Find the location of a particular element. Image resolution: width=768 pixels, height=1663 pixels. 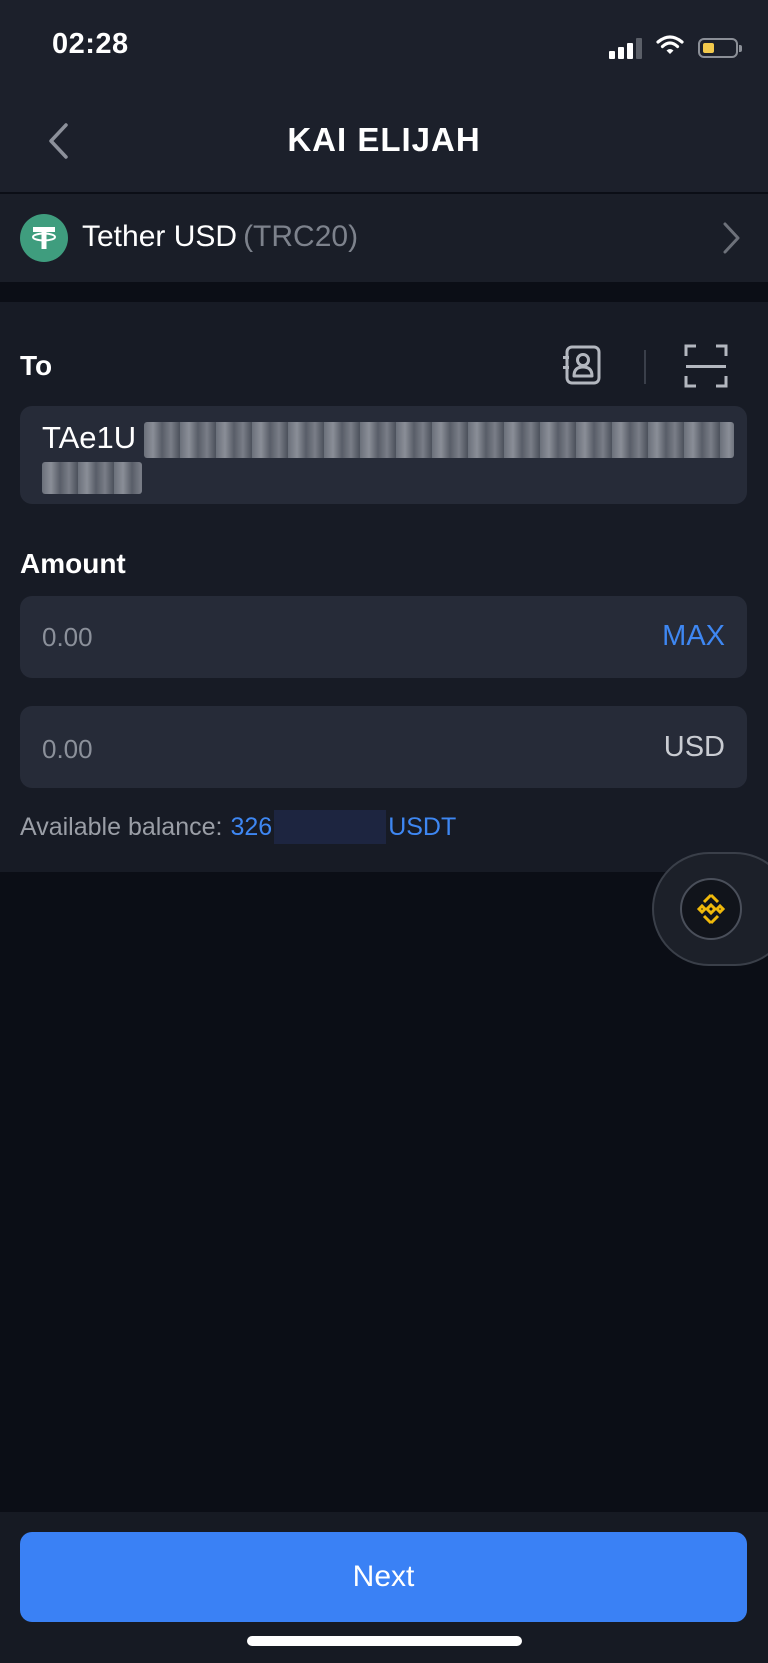

amount-label: Amount is located at coordinates (73, 563).